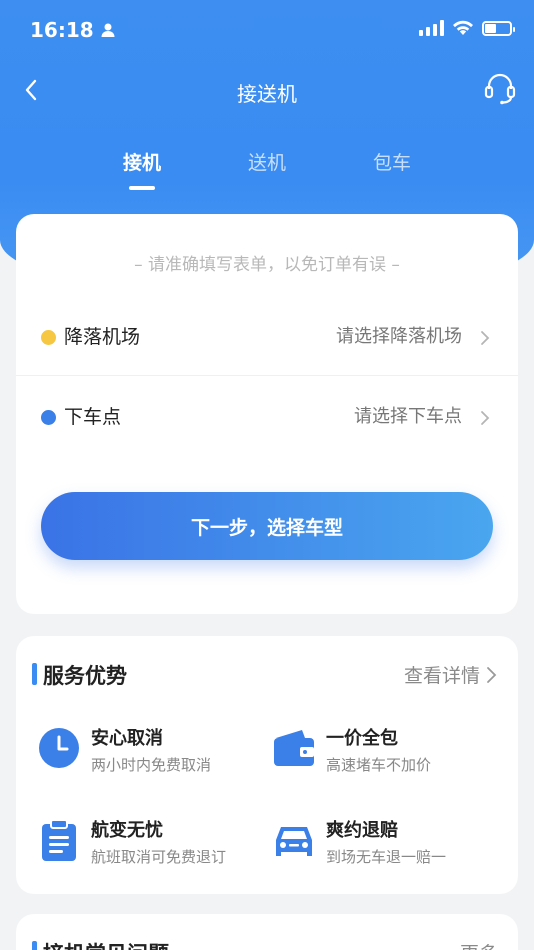  I want to click on dropoff-point-row: 下车点 请选择下车点, so click(267, 416).